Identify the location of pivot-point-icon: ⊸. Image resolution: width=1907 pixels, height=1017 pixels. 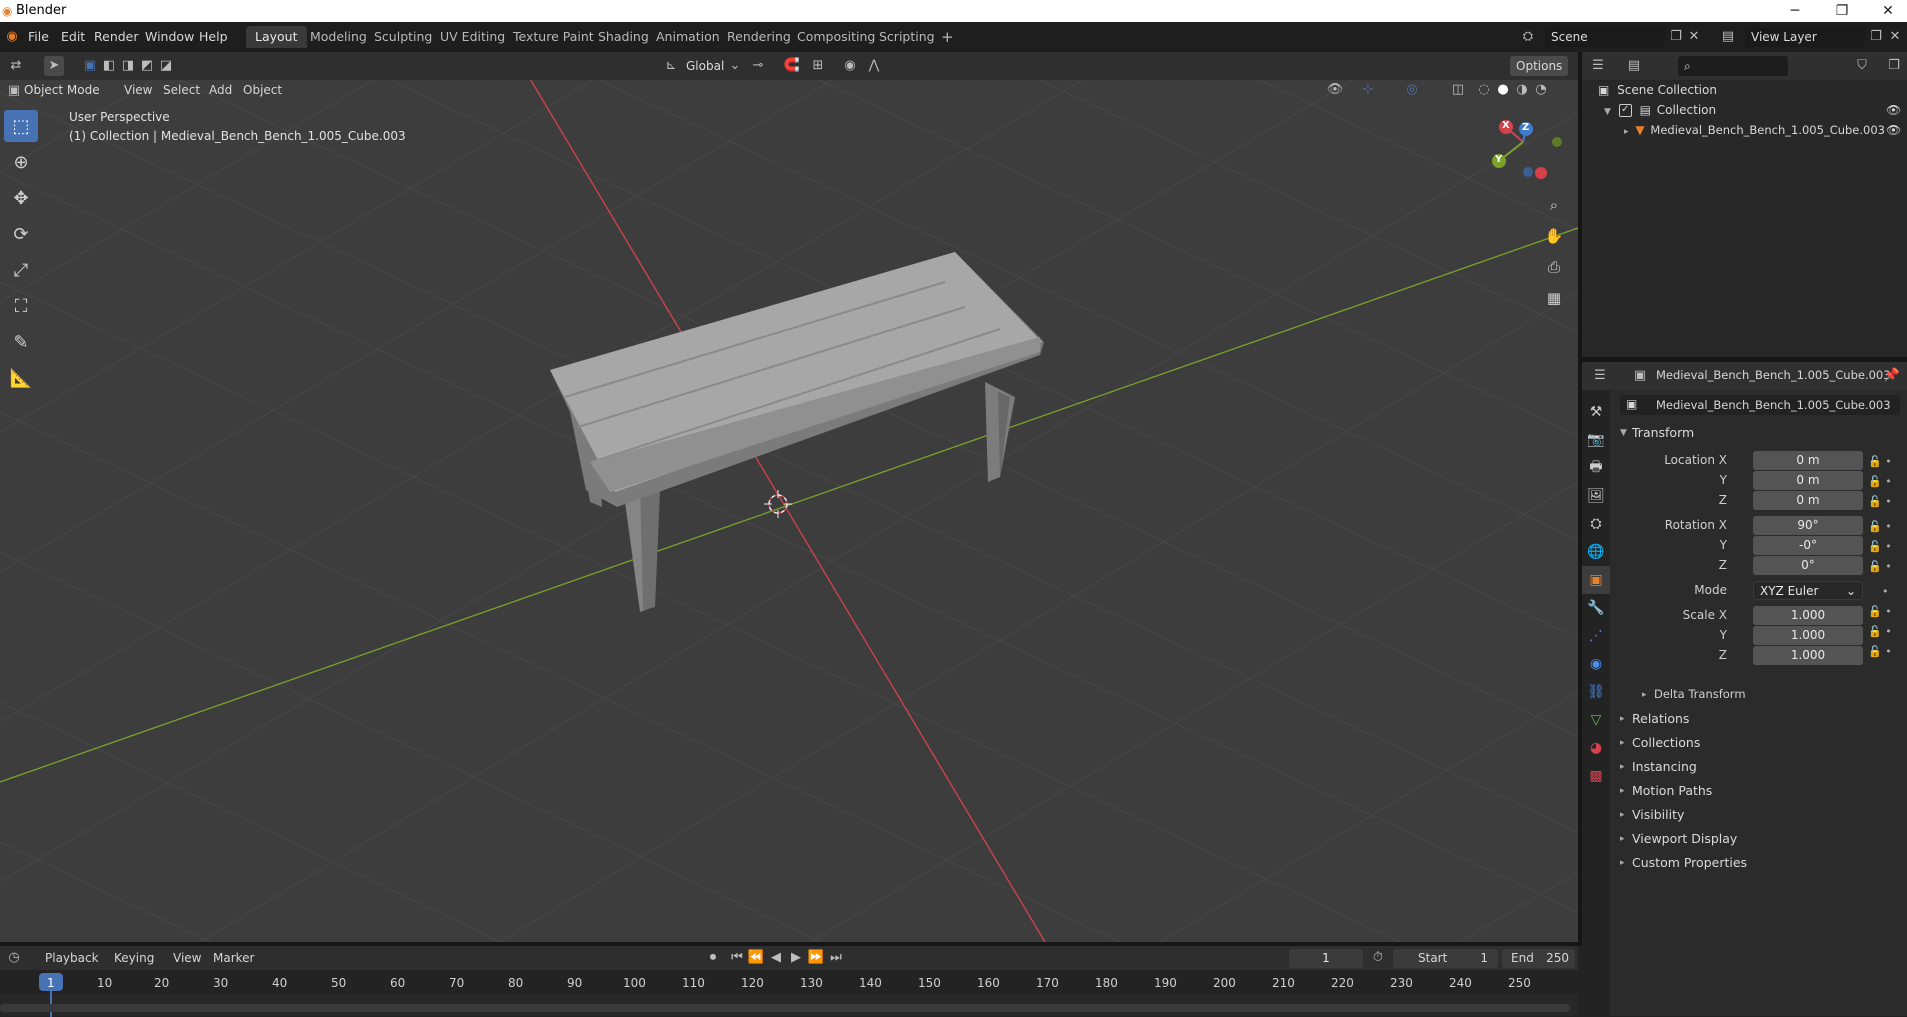
(758, 66).